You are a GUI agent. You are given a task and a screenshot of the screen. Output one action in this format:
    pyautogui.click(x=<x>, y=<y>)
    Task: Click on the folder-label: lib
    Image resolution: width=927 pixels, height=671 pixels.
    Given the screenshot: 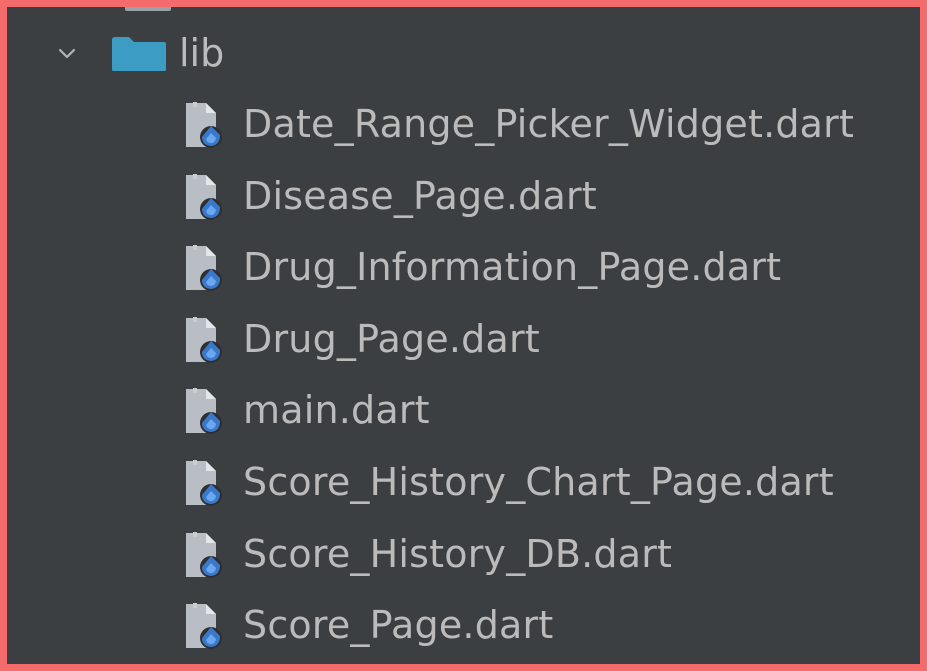 What is the action you would take?
    pyautogui.click(x=202, y=53)
    